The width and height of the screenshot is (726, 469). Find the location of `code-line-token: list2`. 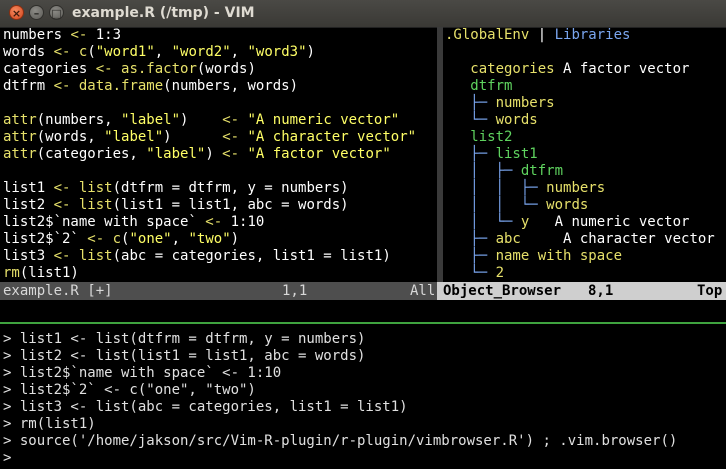

code-line-token: list2 is located at coordinates (28, 205).